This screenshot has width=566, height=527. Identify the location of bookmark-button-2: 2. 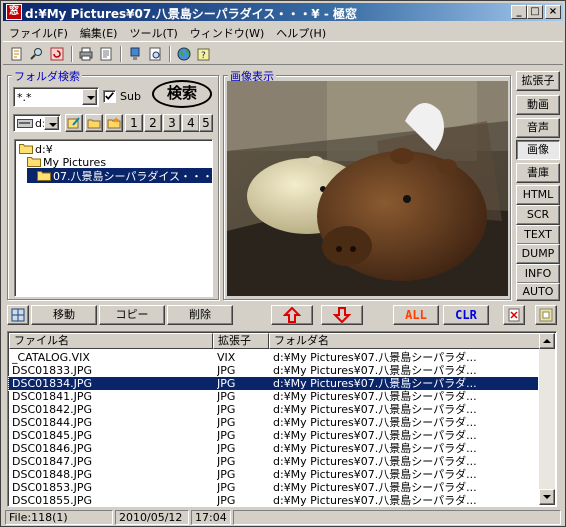
(153, 123).